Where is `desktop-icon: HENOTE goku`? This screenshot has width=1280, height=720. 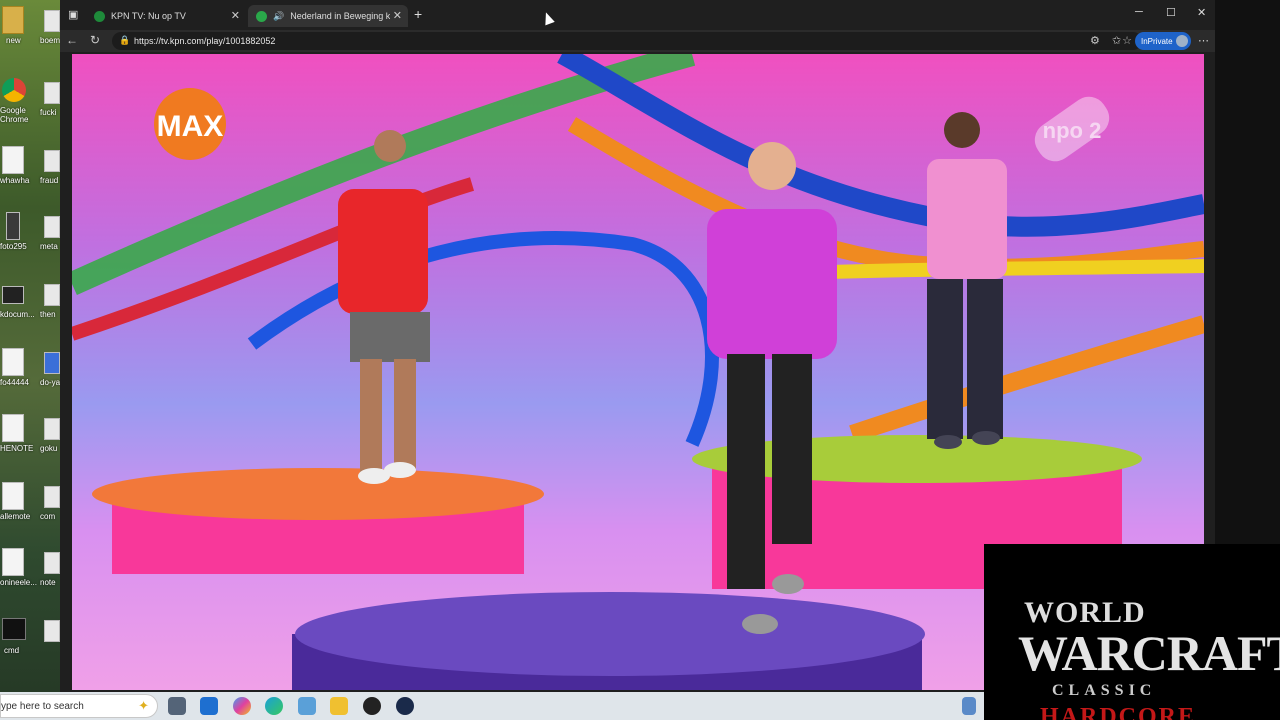
desktop-icon: HENOTE goku is located at coordinates (30, 438).